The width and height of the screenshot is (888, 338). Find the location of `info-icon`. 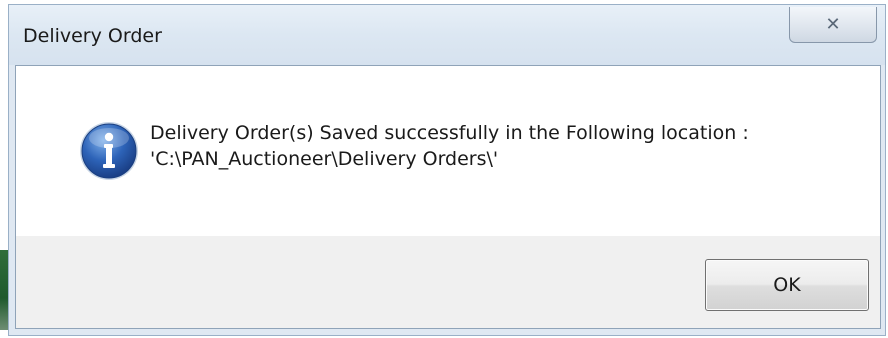

info-icon is located at coordinates (109, 151).